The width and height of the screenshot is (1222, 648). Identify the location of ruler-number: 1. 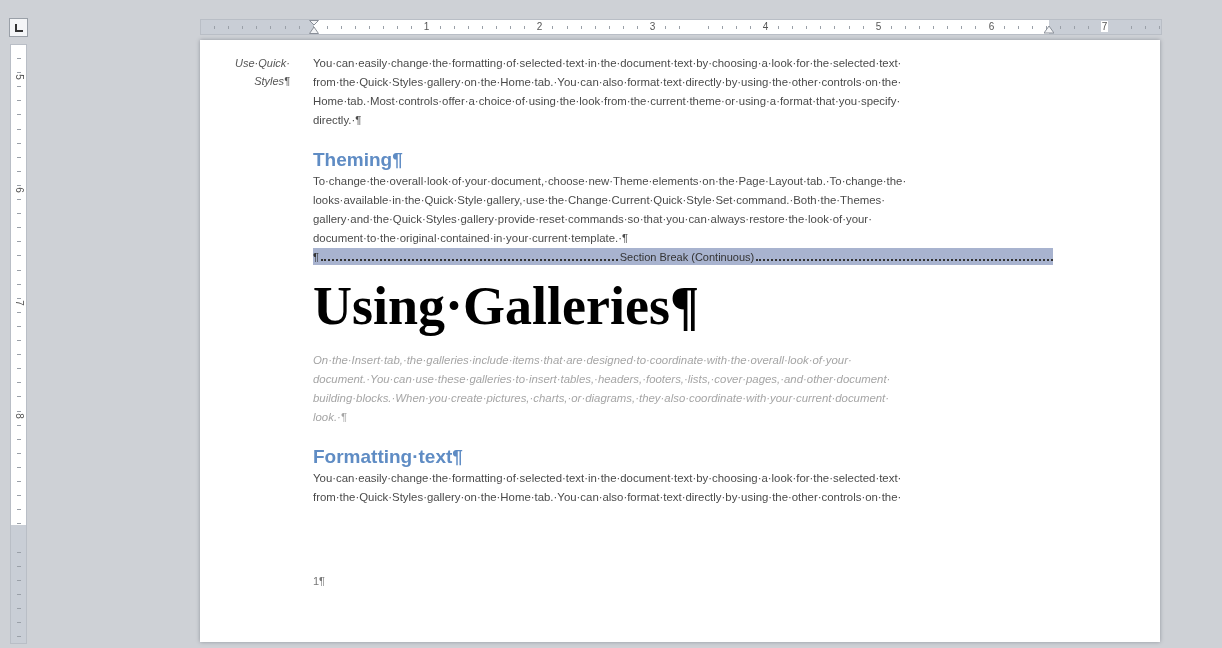
(426, 26).